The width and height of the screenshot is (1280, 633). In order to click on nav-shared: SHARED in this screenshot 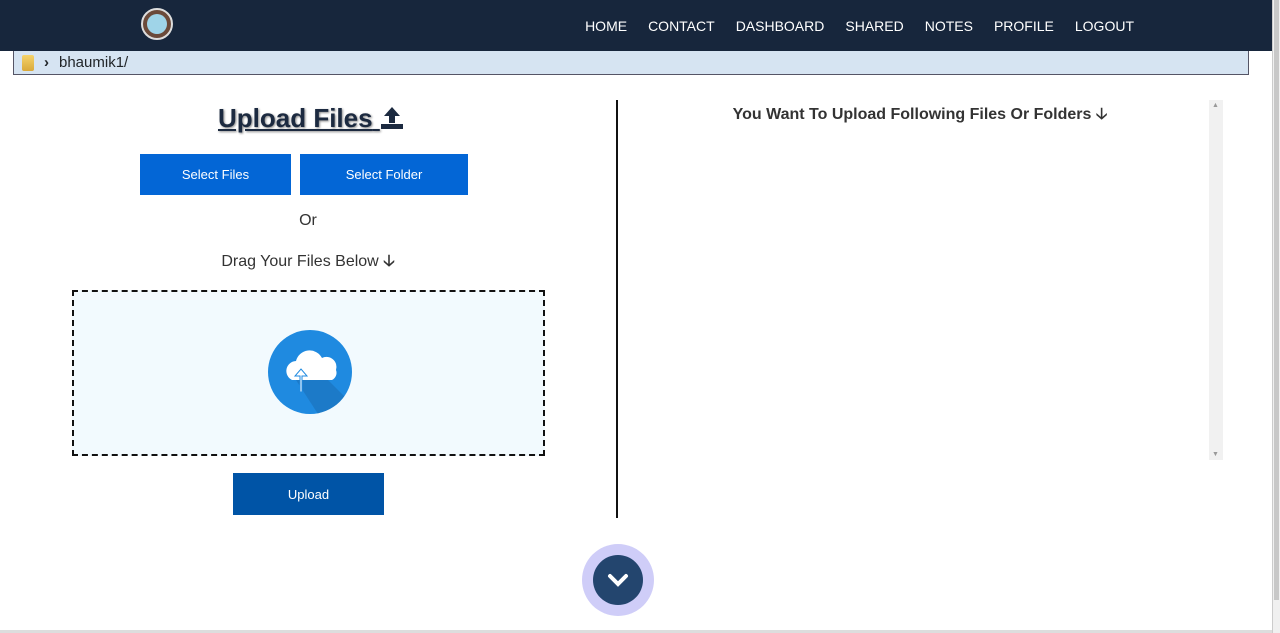, I will do `click(874, 26)`.